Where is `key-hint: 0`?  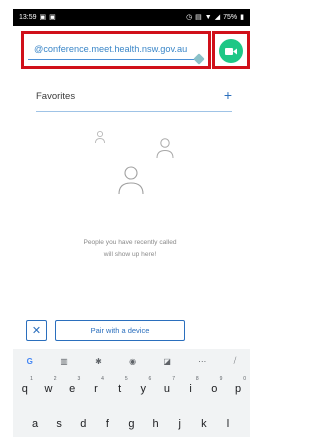 key-hint: 0 is located at coordinates (245, 379).